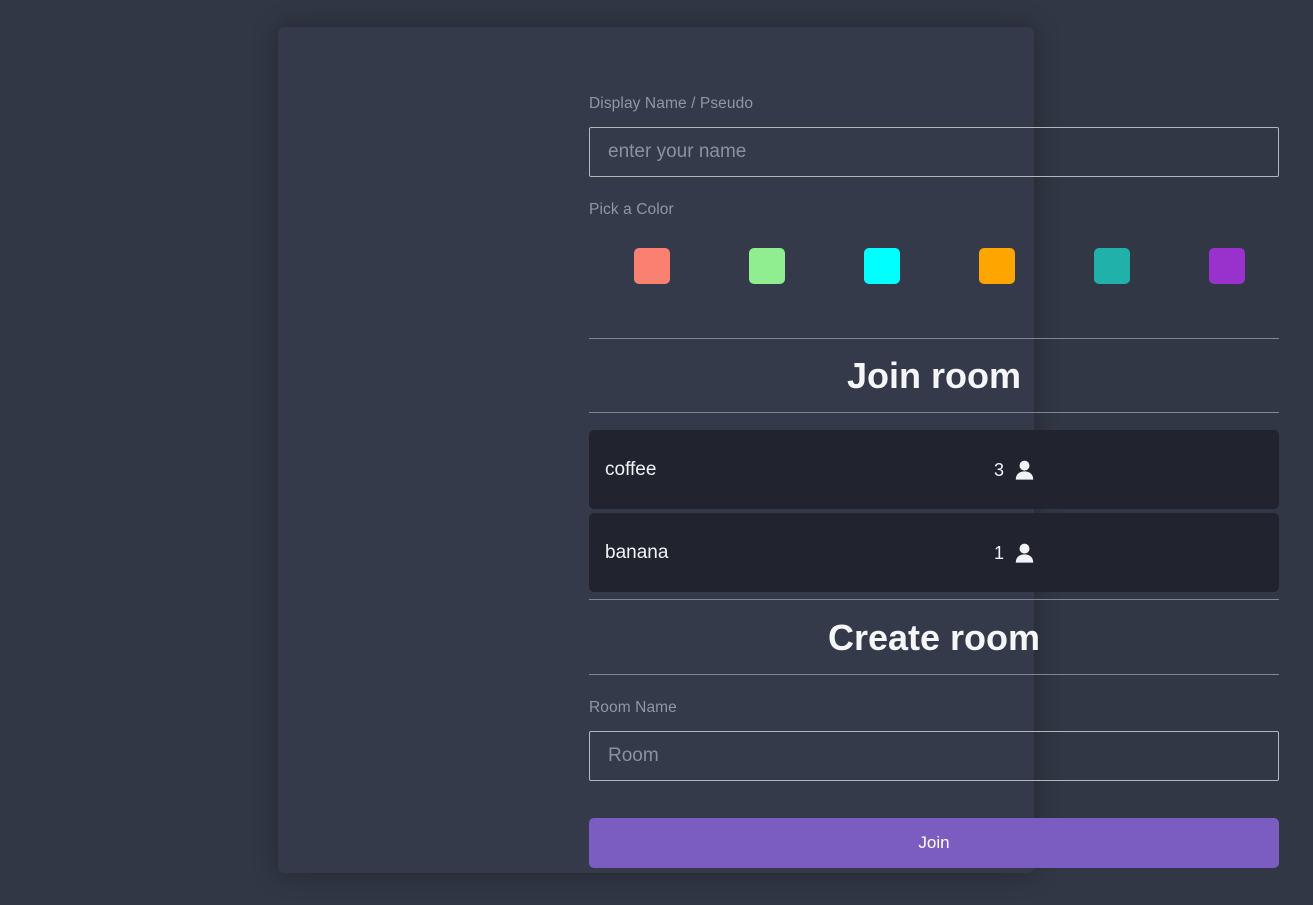 This screenshot has height=905, width=1313. What do you see at coordinates (631, 209) in the screenshot?
I see `pick-a-color-label: Pick a Color` at bounding box center [631, 209].